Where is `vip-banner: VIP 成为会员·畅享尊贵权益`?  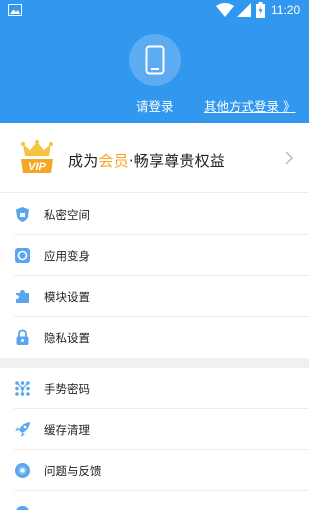 vip-banner: VIP 成为会员·畅享尊贵权益 is located at coordinates (154, 158).